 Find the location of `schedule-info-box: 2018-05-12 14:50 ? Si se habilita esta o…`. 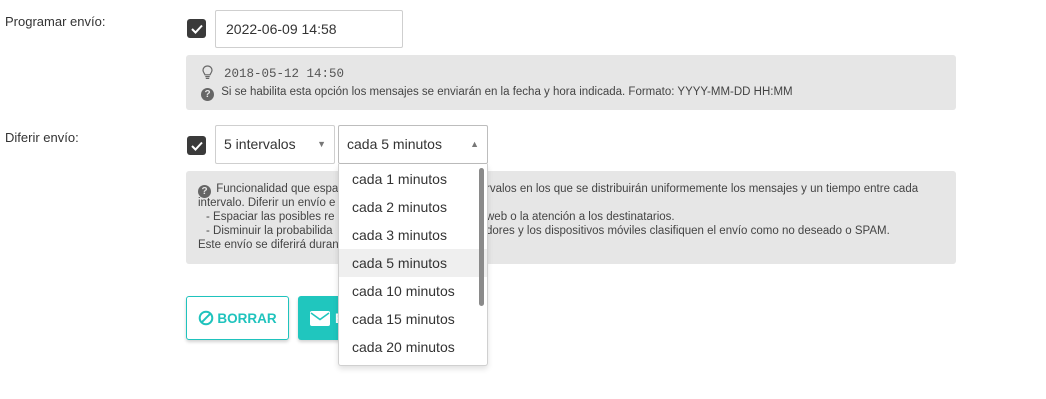

schedule-info-box: 2018-05-12 14:50 ? Si se habilita esta o… is located at coordinates (571, 82).